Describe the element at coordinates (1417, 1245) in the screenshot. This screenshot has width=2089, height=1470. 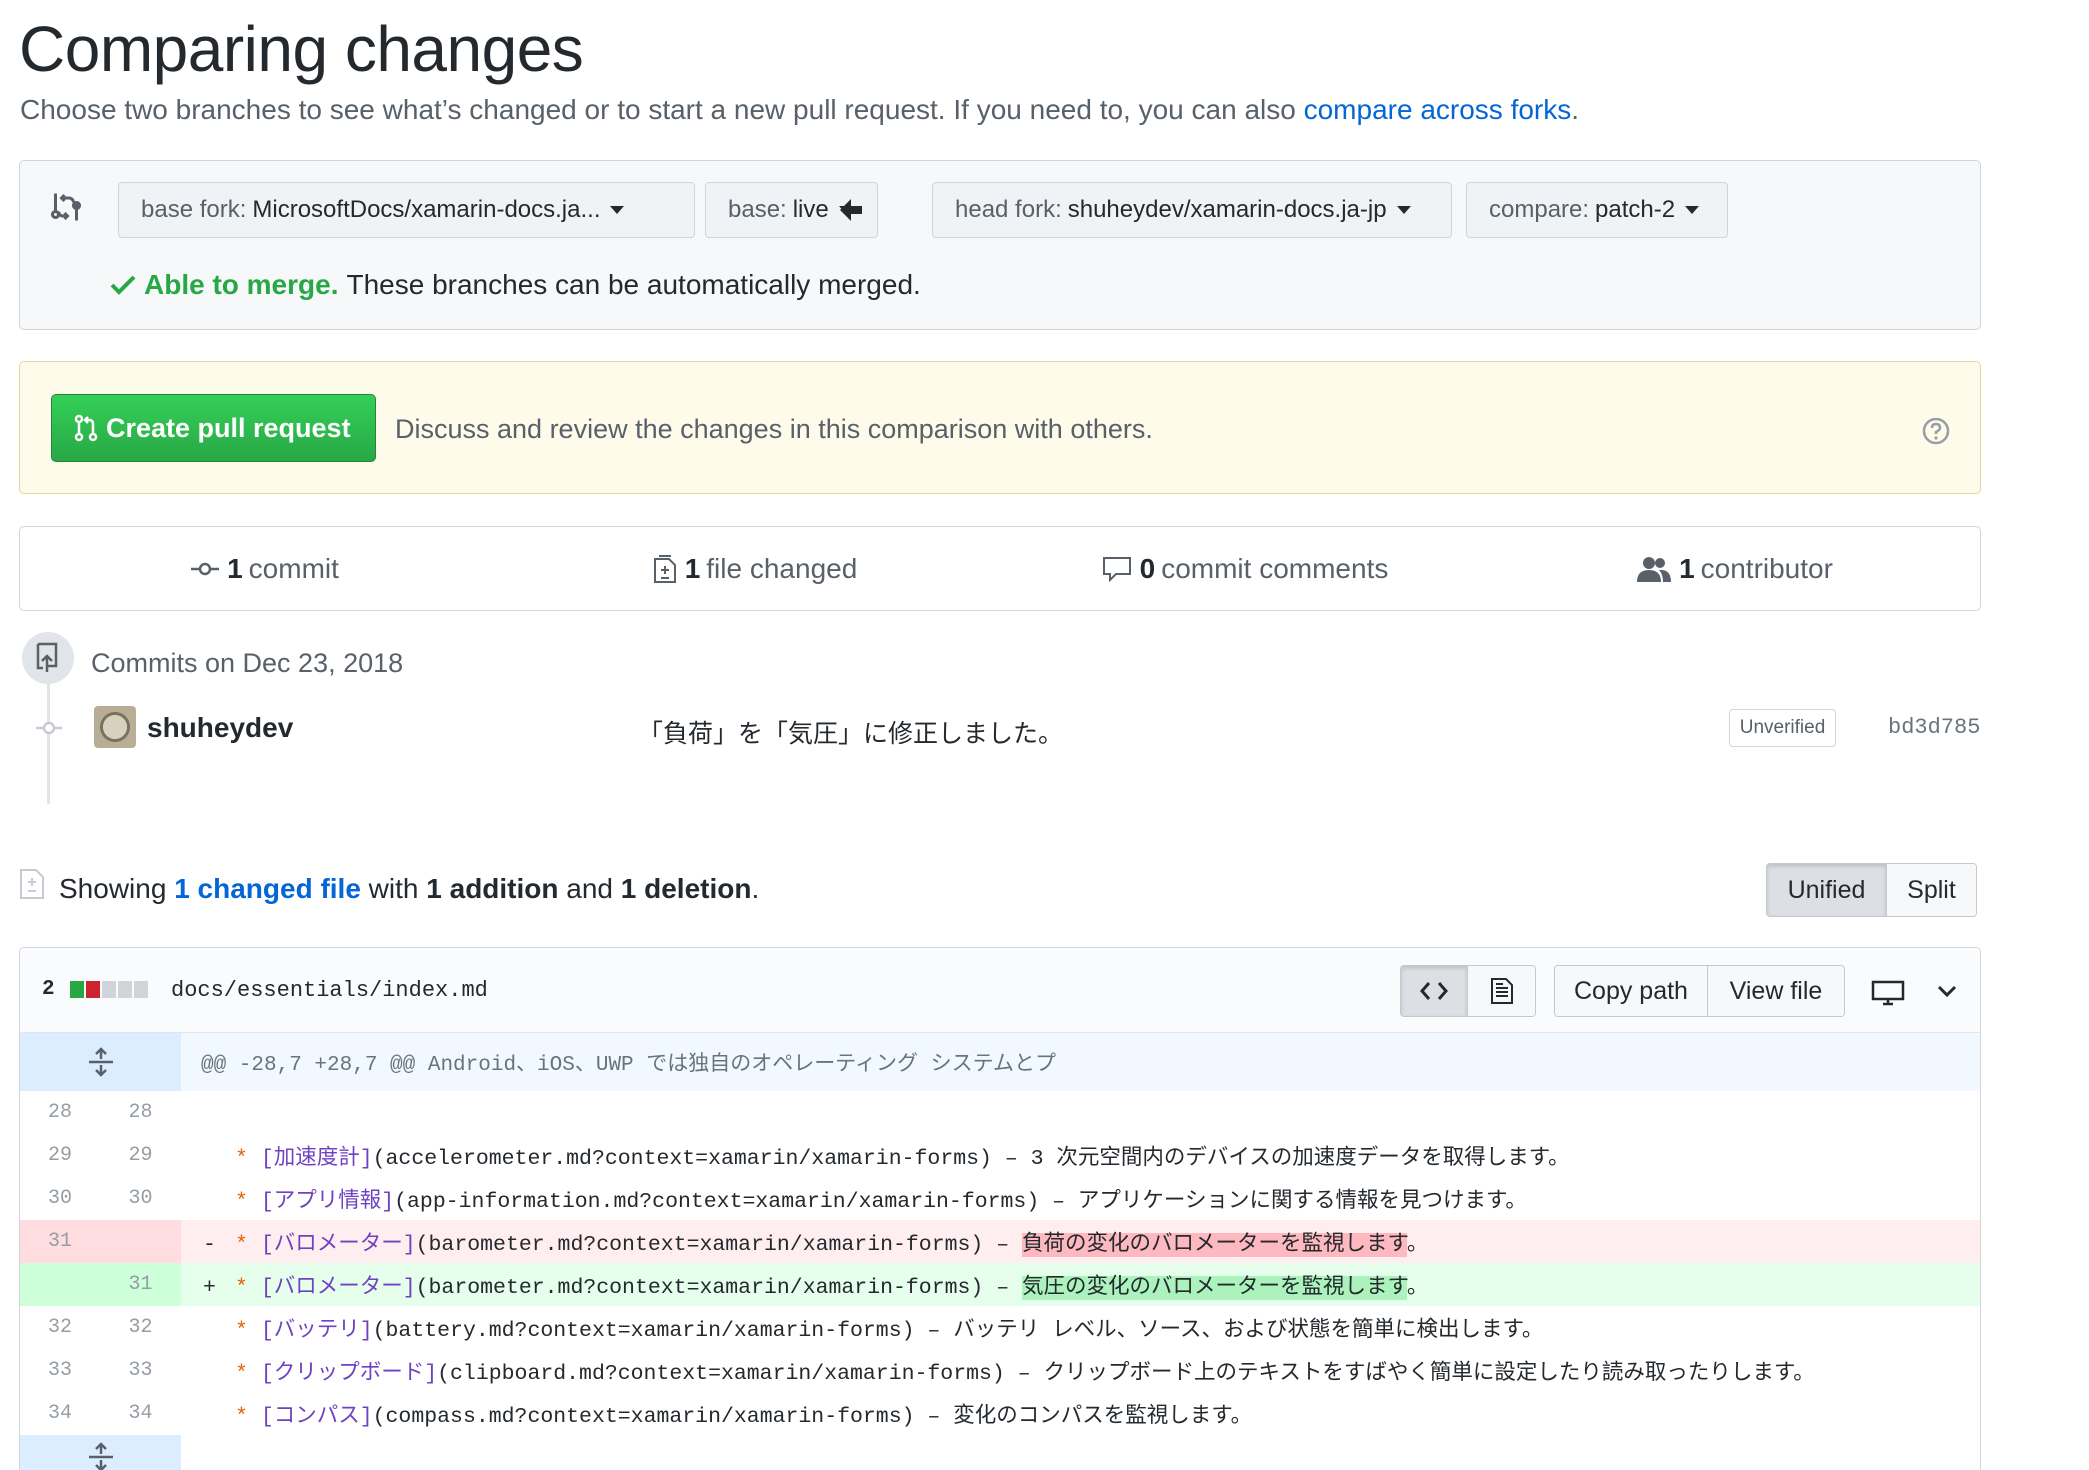
I see `code-tail: 。` at that location.